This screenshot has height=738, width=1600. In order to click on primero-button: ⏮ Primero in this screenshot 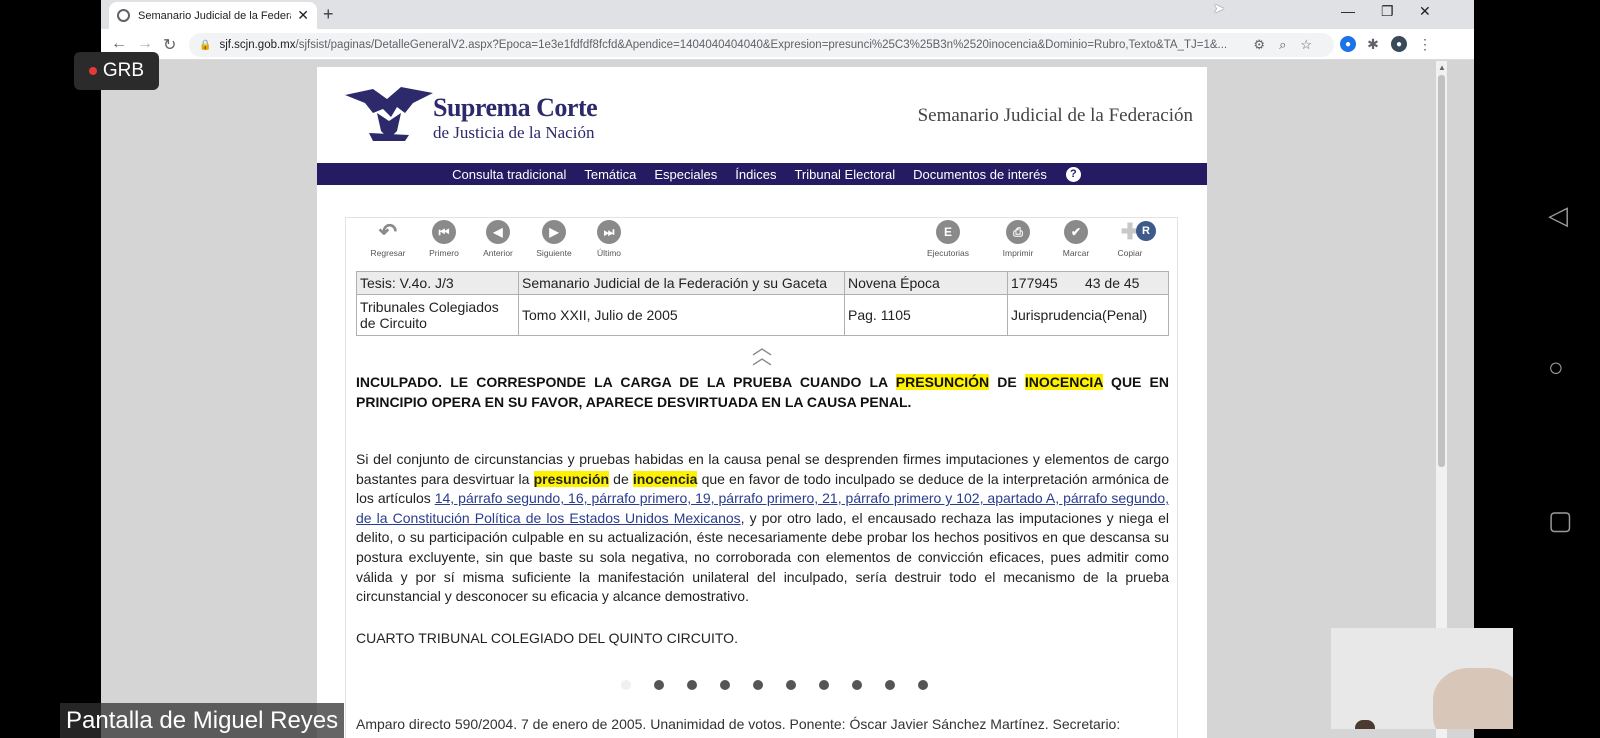, I will do `click(444, 239)`.